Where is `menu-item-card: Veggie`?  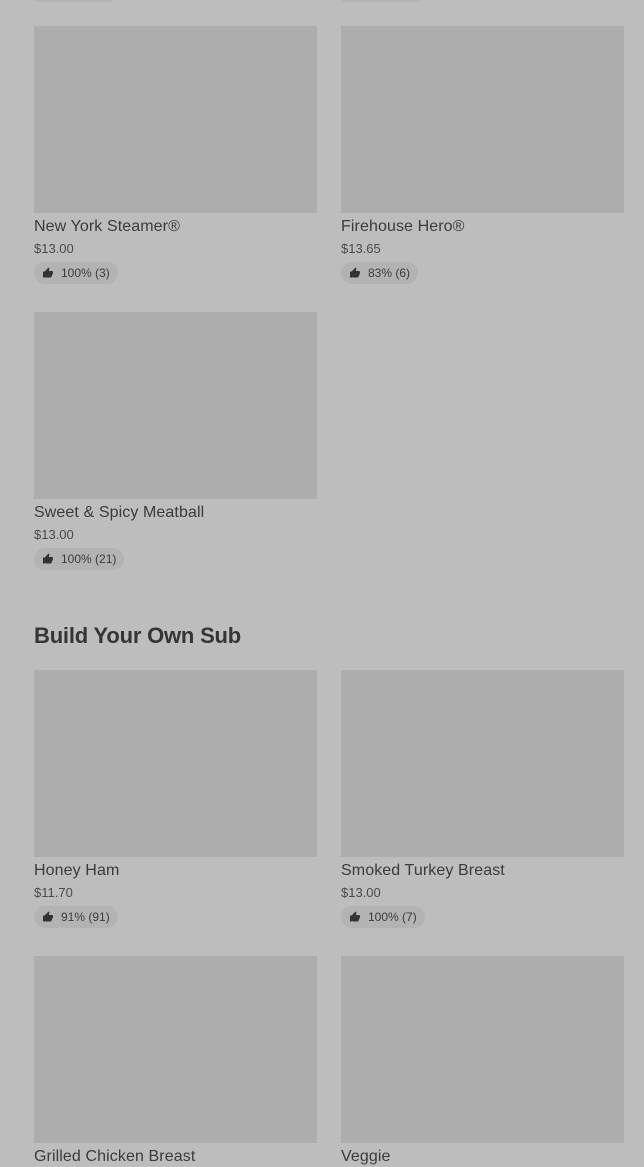 menu-item-card: Veggie is located at coordinates (482, 1061).